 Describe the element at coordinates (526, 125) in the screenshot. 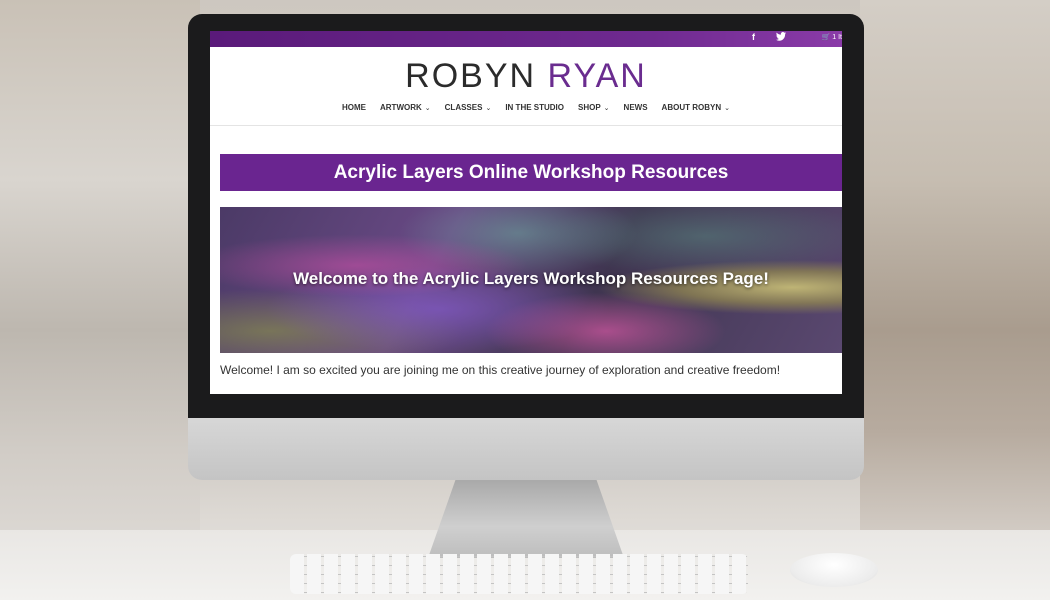

I see `header-divider` at that location.